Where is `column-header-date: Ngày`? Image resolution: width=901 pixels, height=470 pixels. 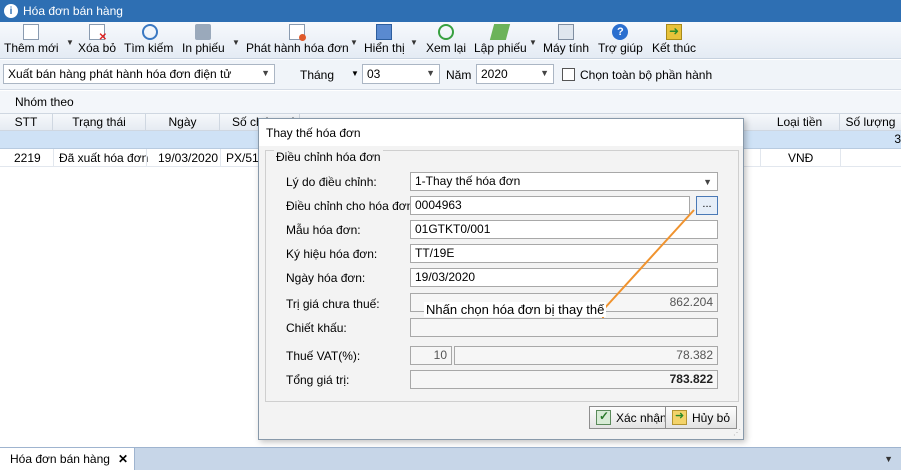
column-header-date: Ngày is located at coordinates (183, 122).